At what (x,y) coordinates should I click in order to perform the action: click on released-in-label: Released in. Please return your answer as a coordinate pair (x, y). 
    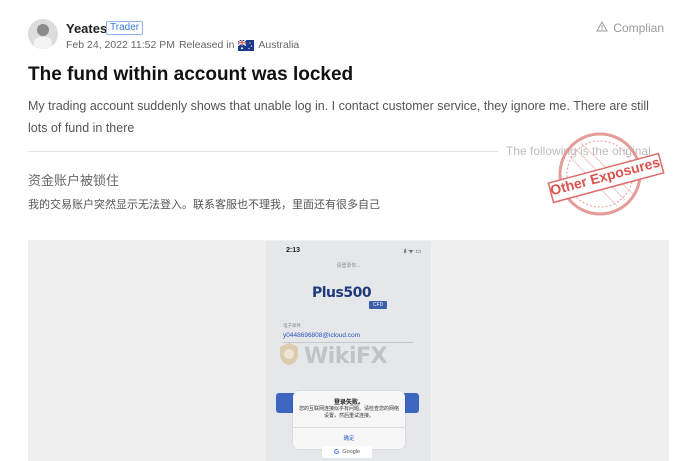
    Looking at the image, I should click on (206, 45).